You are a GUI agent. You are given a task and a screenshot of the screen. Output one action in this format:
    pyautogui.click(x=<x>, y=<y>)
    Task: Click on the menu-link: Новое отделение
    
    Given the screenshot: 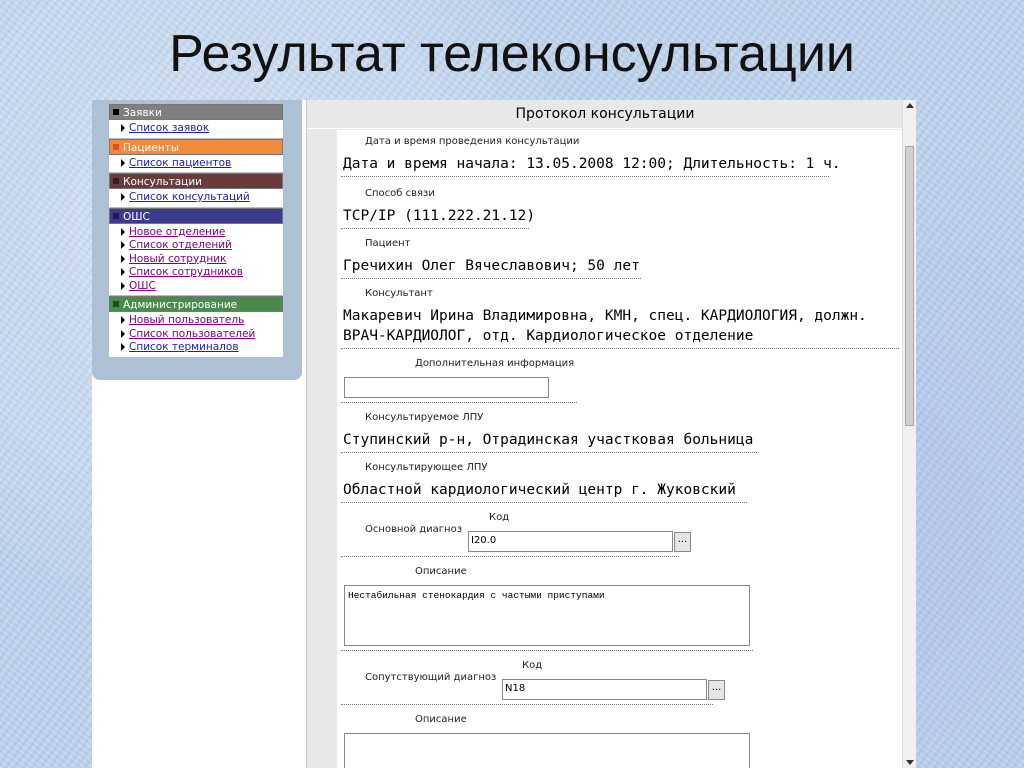 What is the action you would take?
    pyautogui.click(x=177, y=232)
    